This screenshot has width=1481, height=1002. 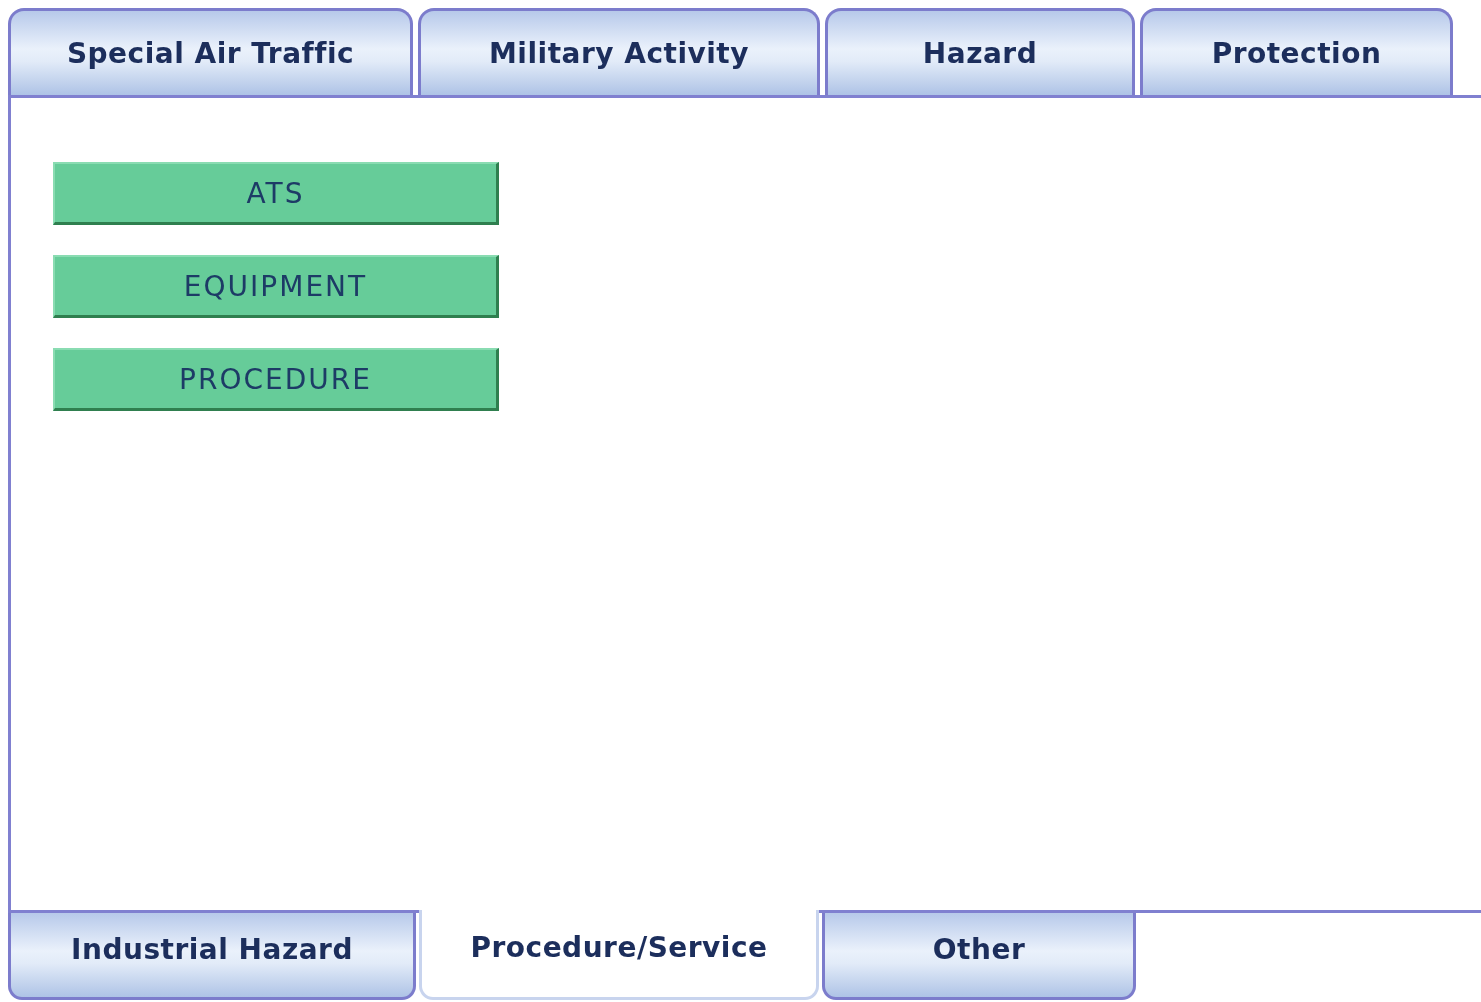 I want to click on tab: Procedure/Service, so click(x=619, y=955).